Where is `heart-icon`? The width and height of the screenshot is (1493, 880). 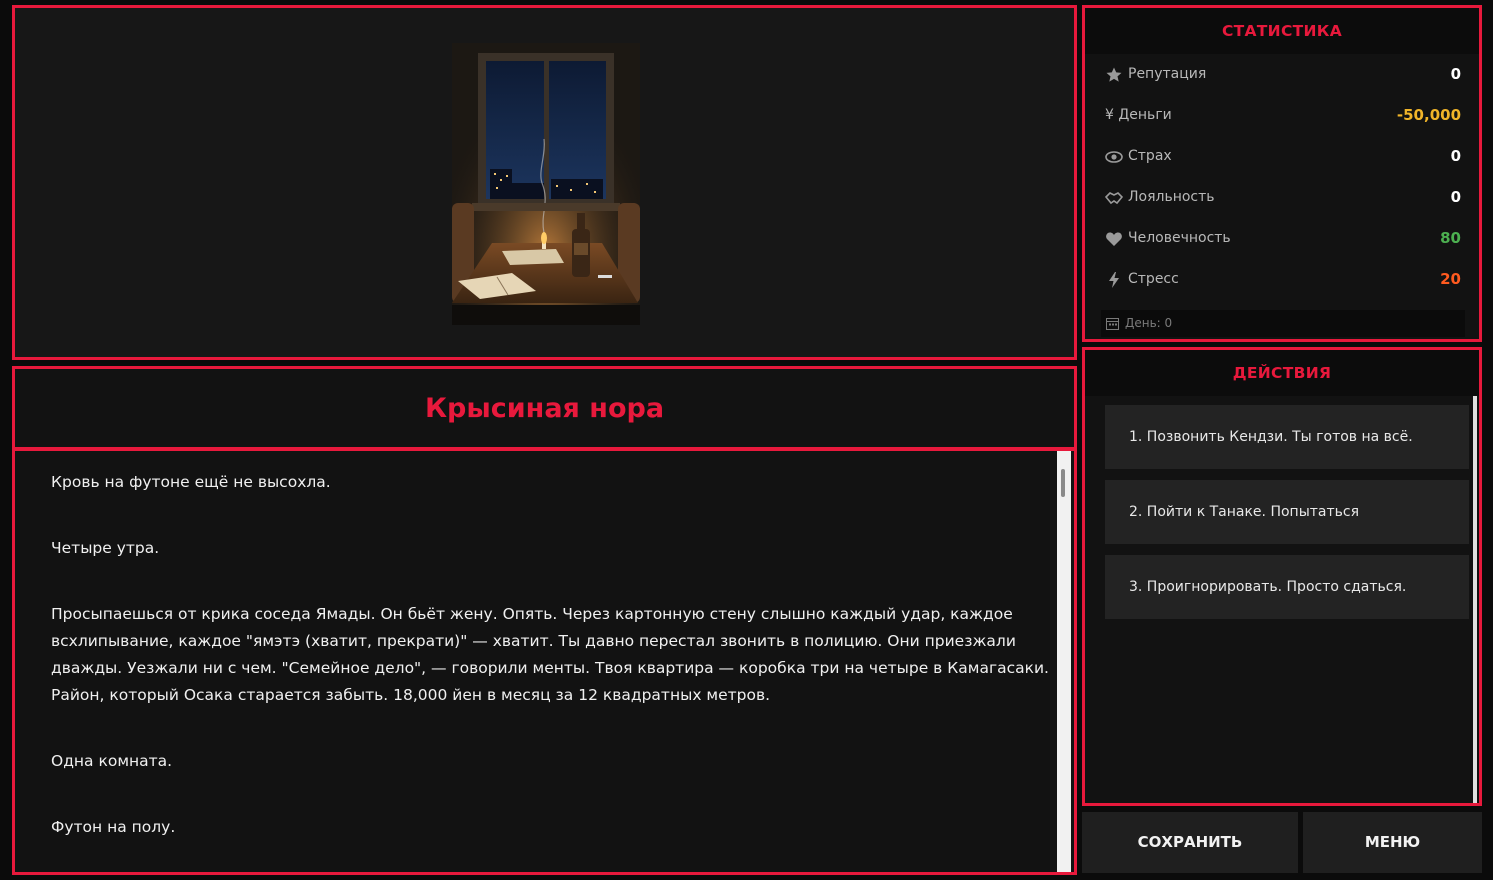
heart-icon is located at coordinates (1114, 239).